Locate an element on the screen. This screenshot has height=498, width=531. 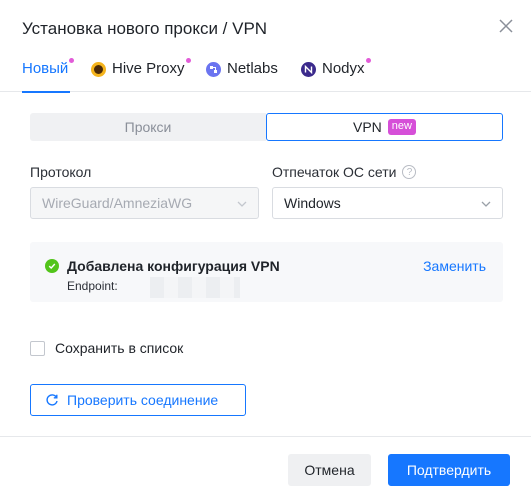
tab-new-label: Новый is located at coordinates (45, 68).